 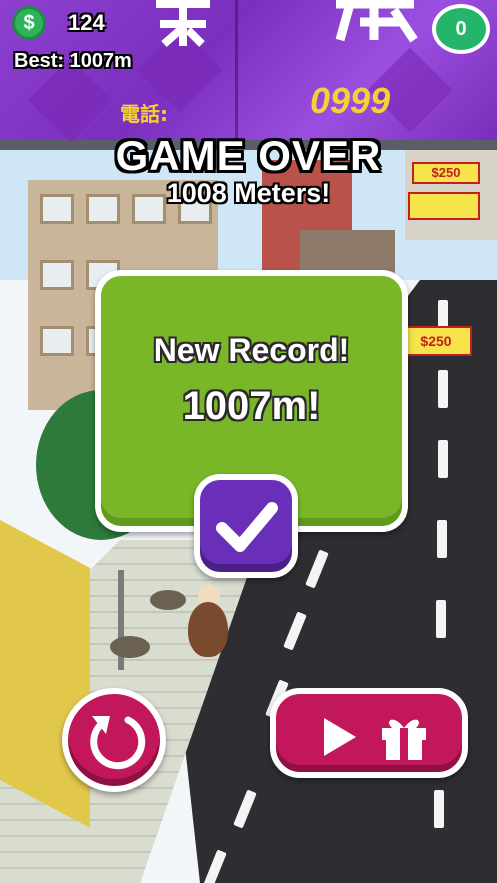 I want to click on continue-gift-button, so click(x=369, y=733).